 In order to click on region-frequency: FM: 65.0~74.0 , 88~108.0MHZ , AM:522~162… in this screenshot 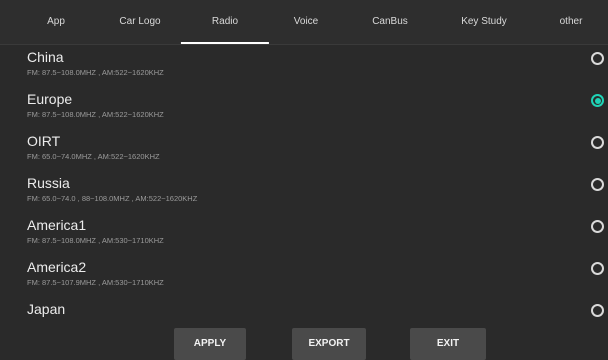, I will do `click(112, 198)`.